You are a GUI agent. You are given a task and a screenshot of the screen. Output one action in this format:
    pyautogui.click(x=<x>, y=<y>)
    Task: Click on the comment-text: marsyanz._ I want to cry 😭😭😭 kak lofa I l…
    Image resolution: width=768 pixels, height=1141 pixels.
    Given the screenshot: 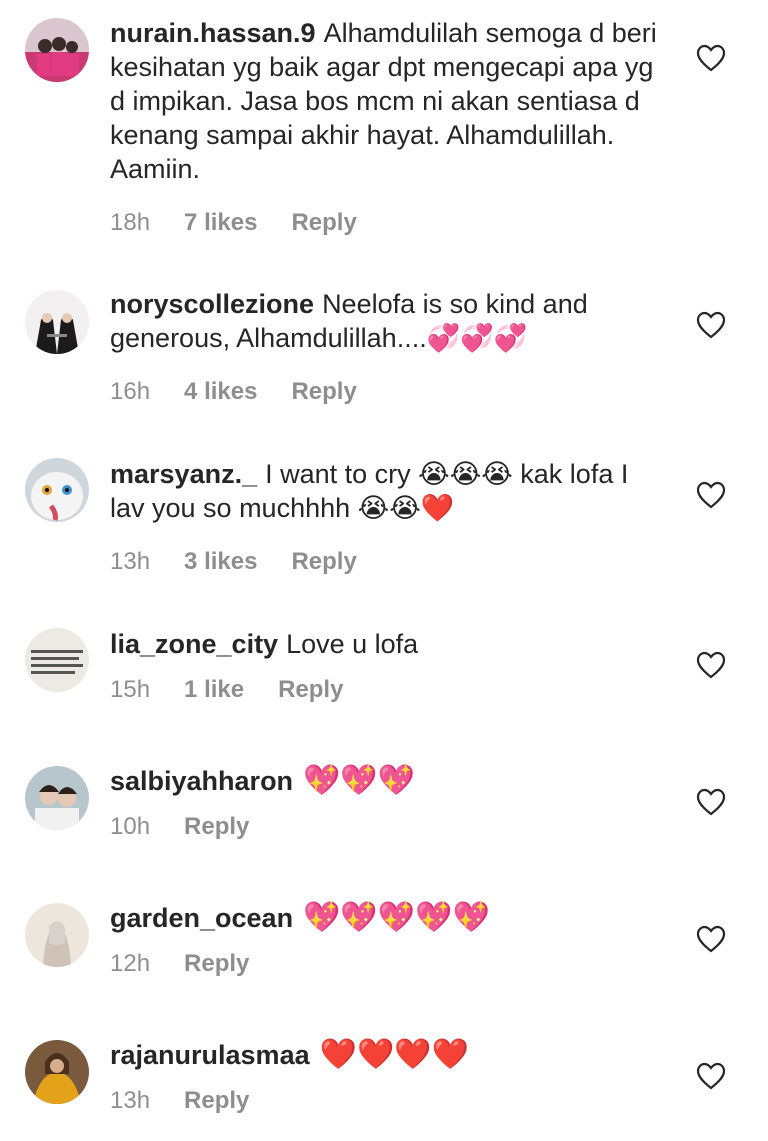 What is the action you would take?
    pyautogui.click(x=390, y=491)
    